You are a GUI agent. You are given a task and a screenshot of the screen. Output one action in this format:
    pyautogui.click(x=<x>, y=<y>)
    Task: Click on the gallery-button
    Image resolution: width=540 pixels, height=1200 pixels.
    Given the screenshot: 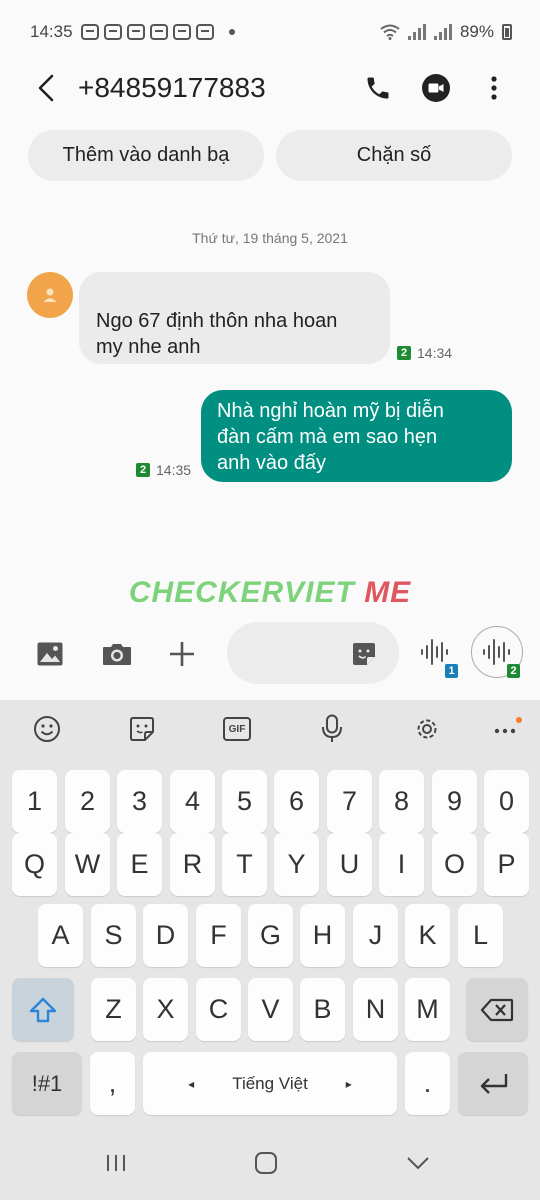 What is the action you would take?
    pyautogui.click(x=50, y=654)
    